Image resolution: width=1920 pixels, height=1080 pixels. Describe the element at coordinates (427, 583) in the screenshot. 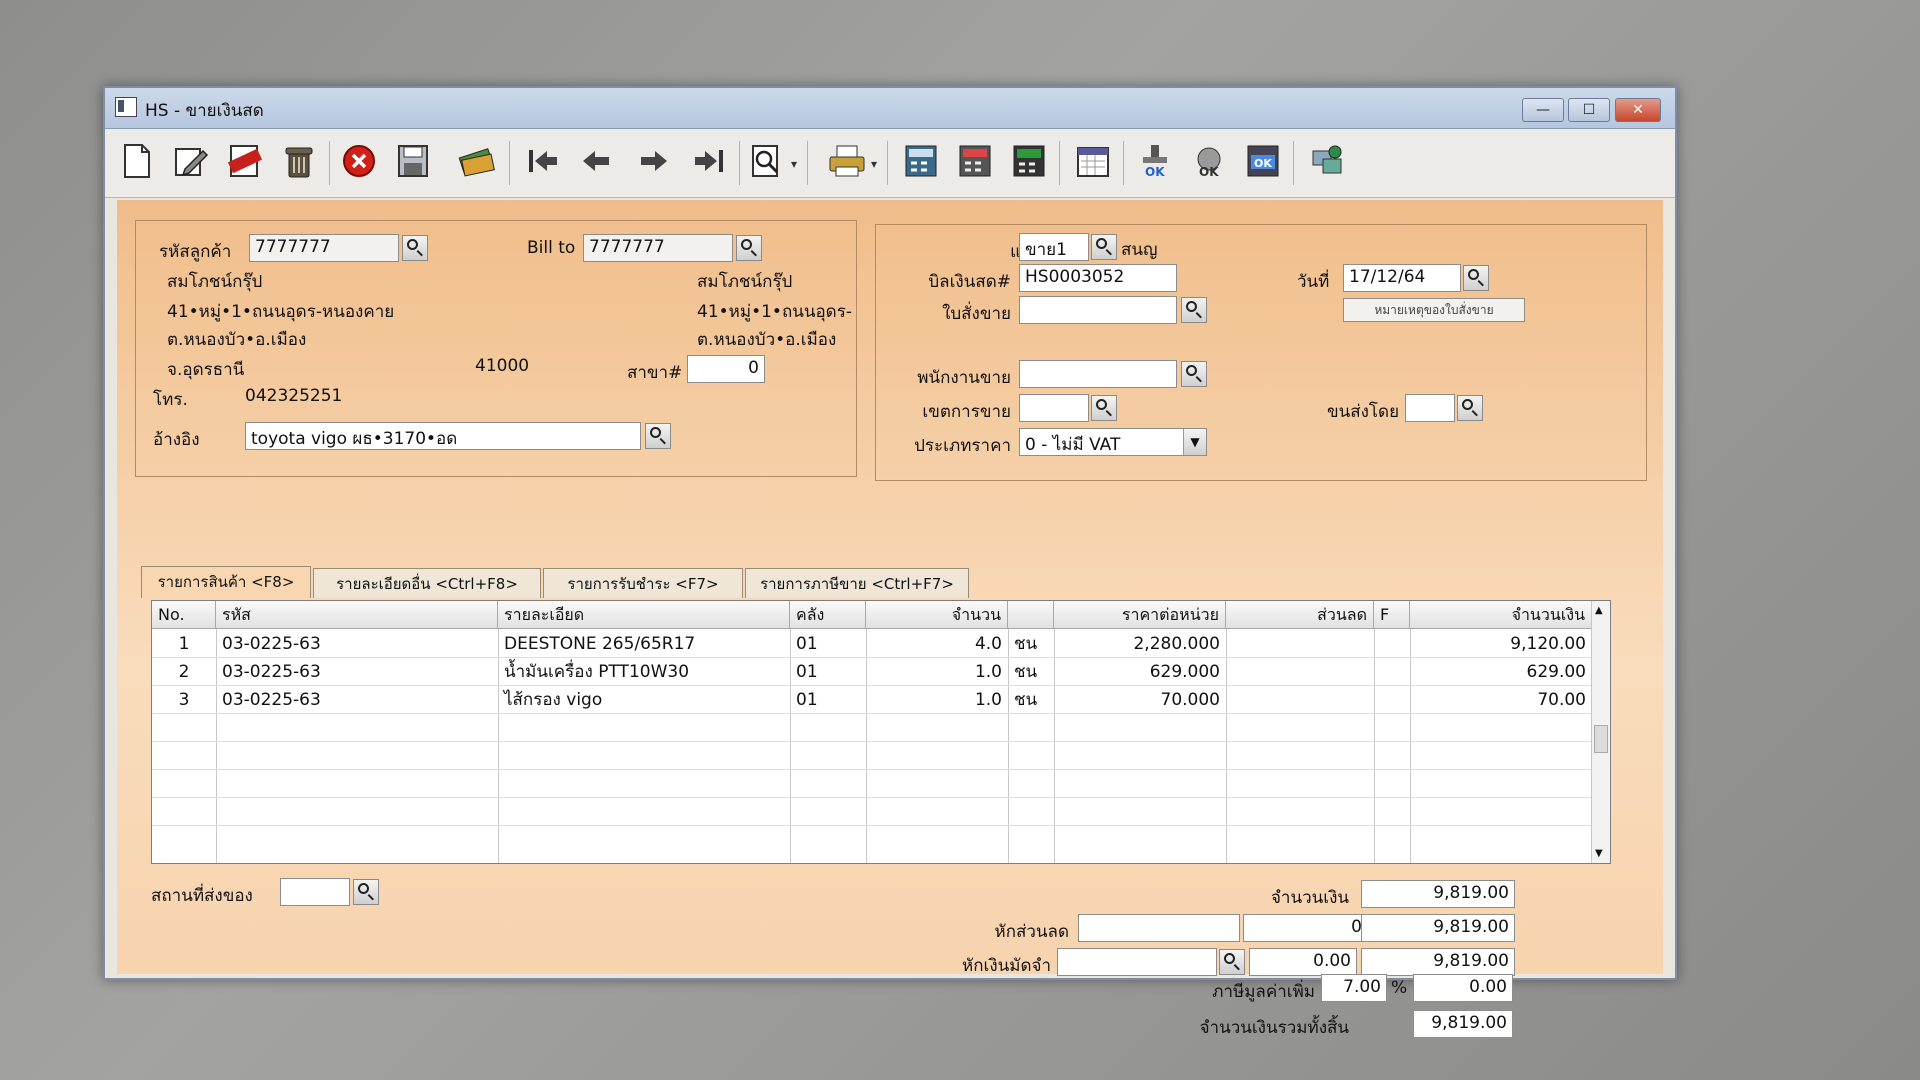

I see `tab-other-details: รายละเอียดอื่น <Ctrl+F8>` at that location.